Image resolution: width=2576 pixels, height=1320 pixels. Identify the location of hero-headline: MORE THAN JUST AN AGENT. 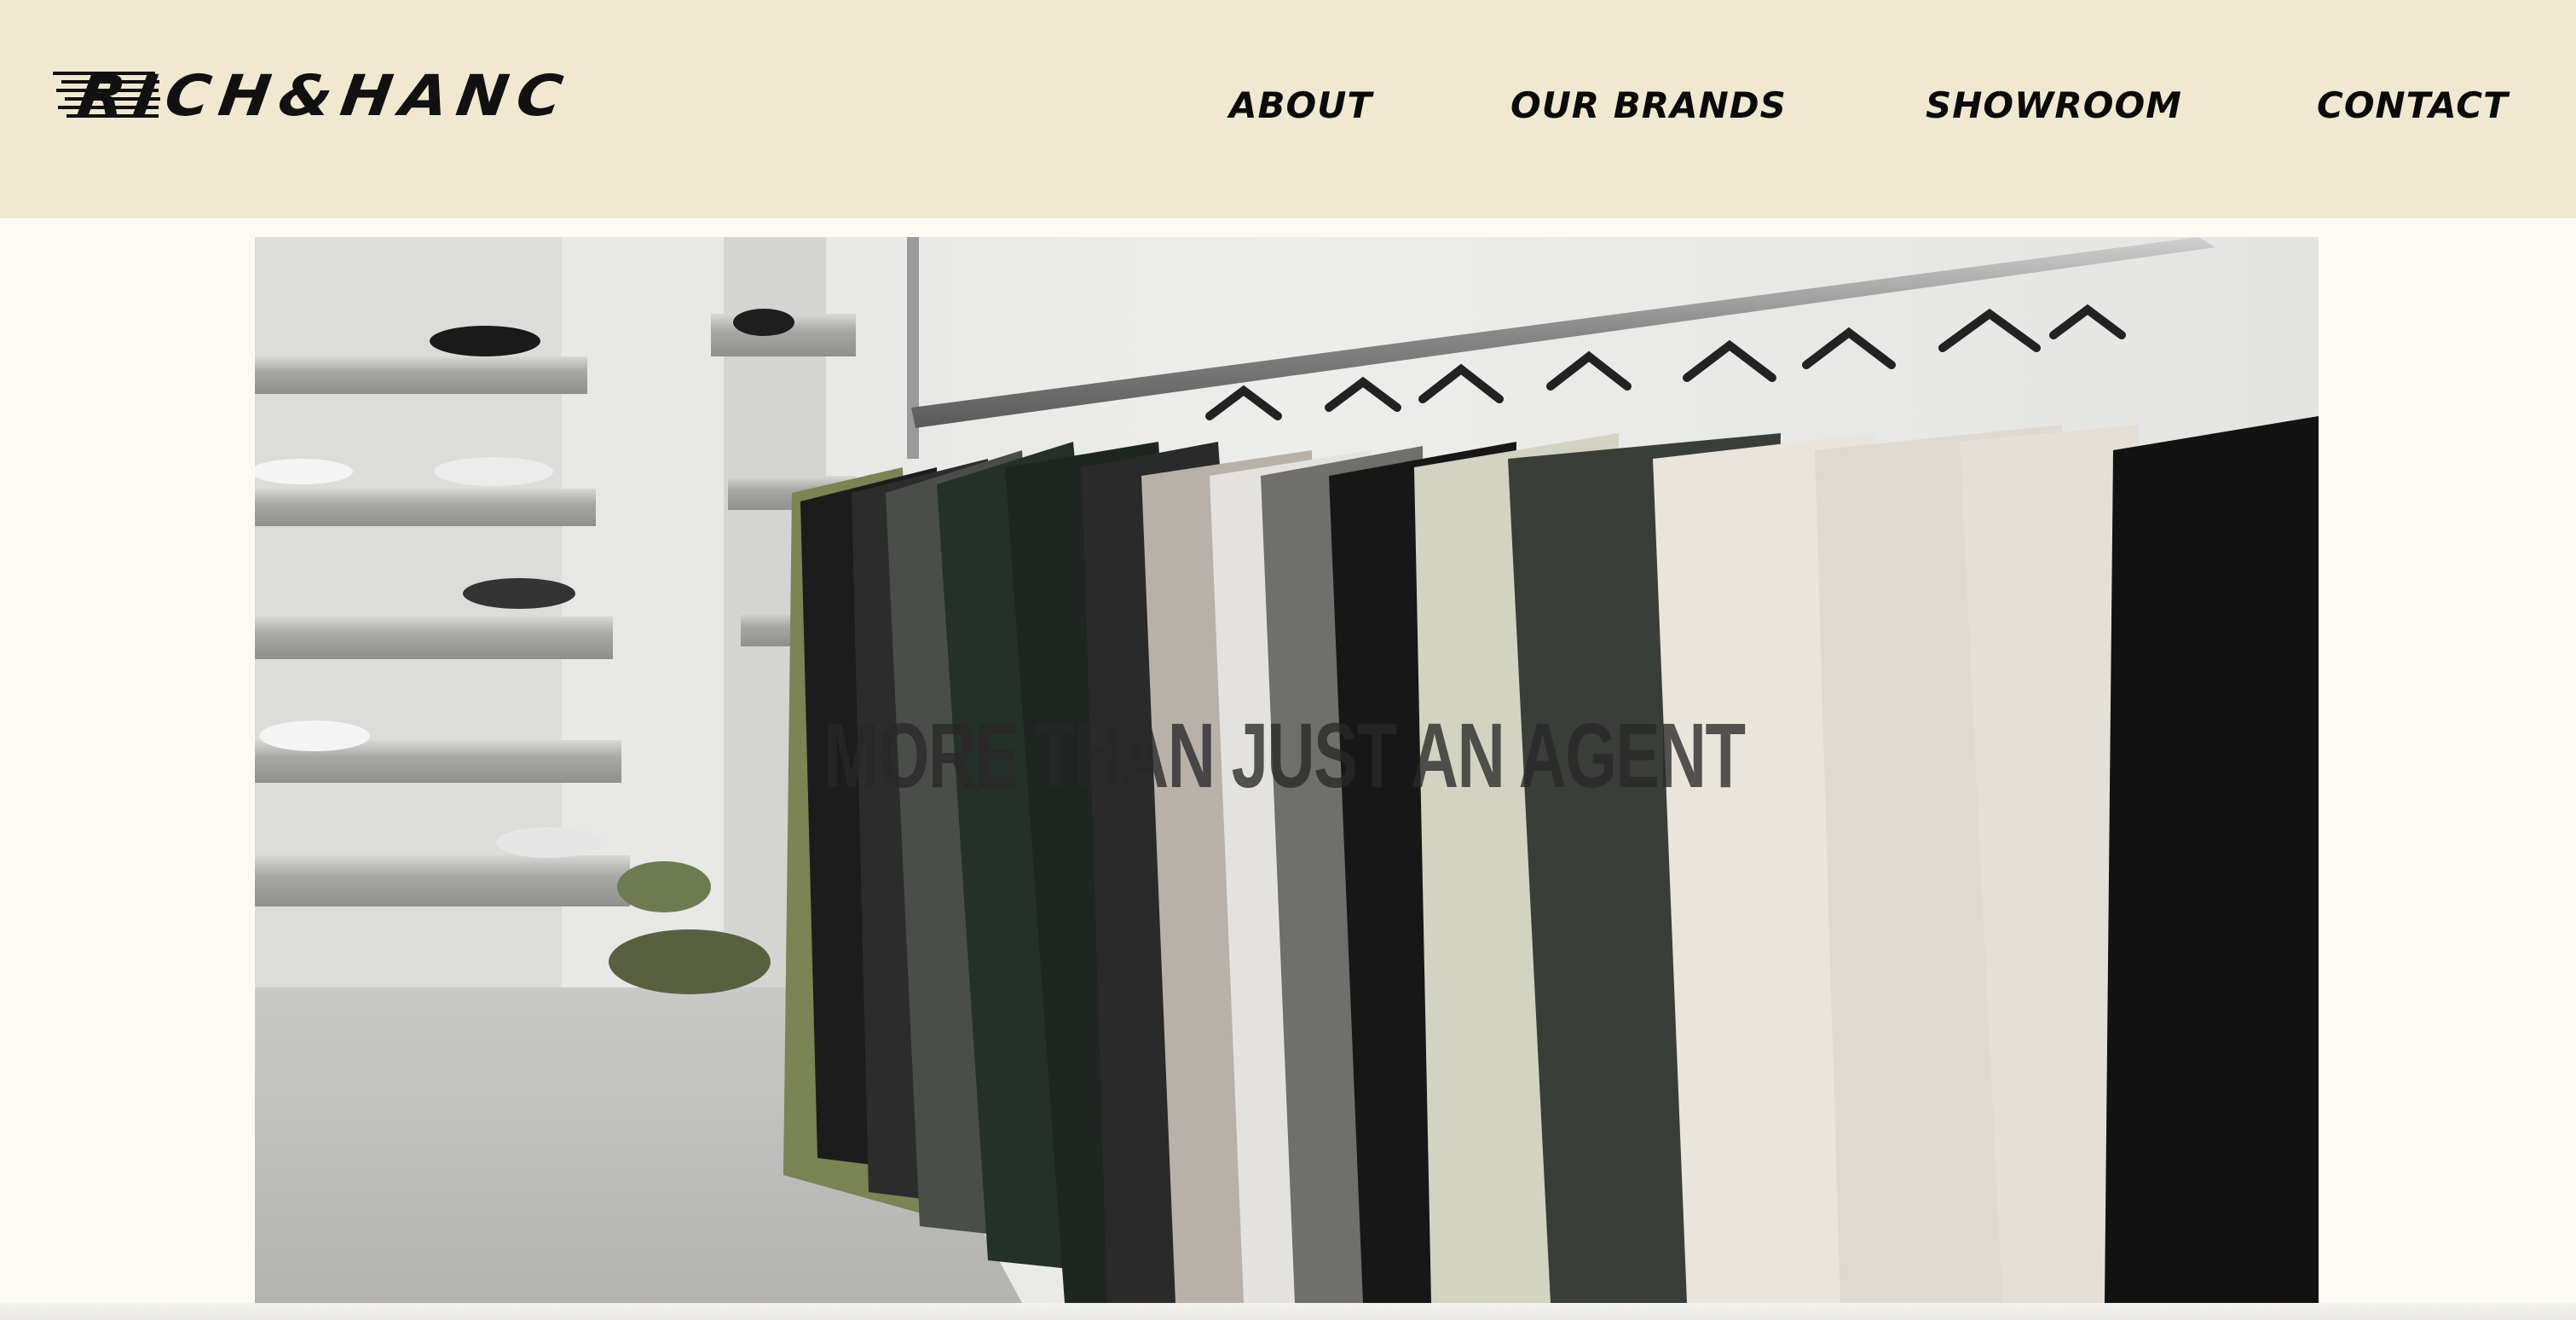
(1284, 755).